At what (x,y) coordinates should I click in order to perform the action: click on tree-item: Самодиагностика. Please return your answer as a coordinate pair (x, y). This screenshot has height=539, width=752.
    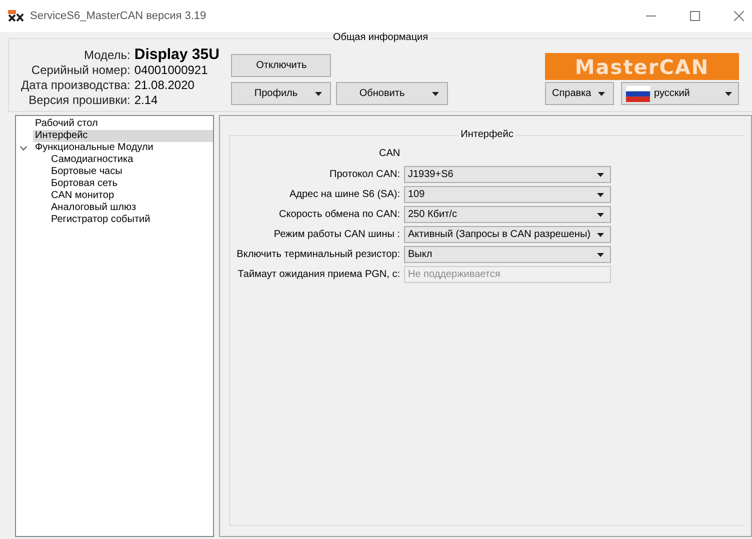
    Looking at the image, I should click on (131, 160).